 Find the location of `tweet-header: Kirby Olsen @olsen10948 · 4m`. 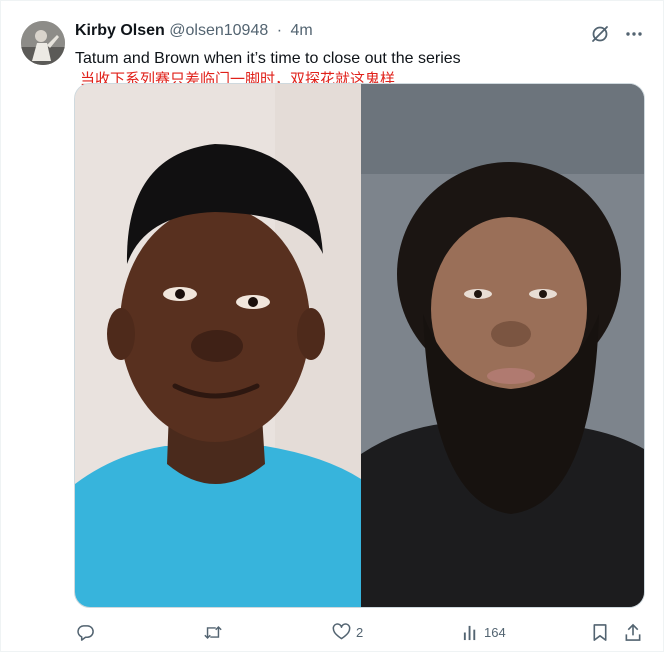

tweet-header: Kirby Olsen @olsen10948 · 4m is located at coordinates (194, 31).